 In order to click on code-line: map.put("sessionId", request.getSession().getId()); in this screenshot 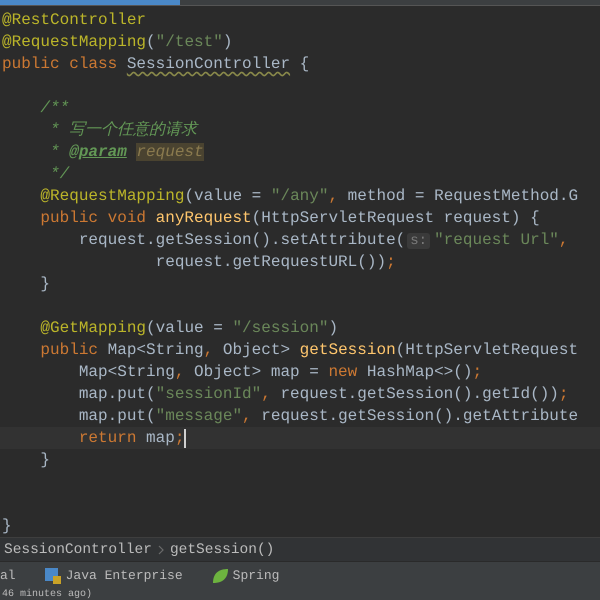, I will do `click(323, 394)`.